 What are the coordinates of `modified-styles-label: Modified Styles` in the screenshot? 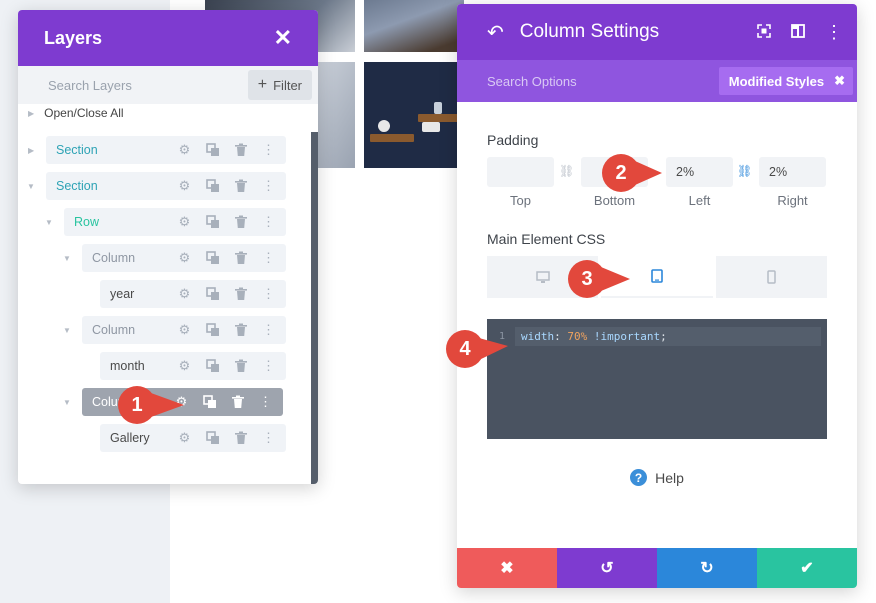 It's located at (776, 81).